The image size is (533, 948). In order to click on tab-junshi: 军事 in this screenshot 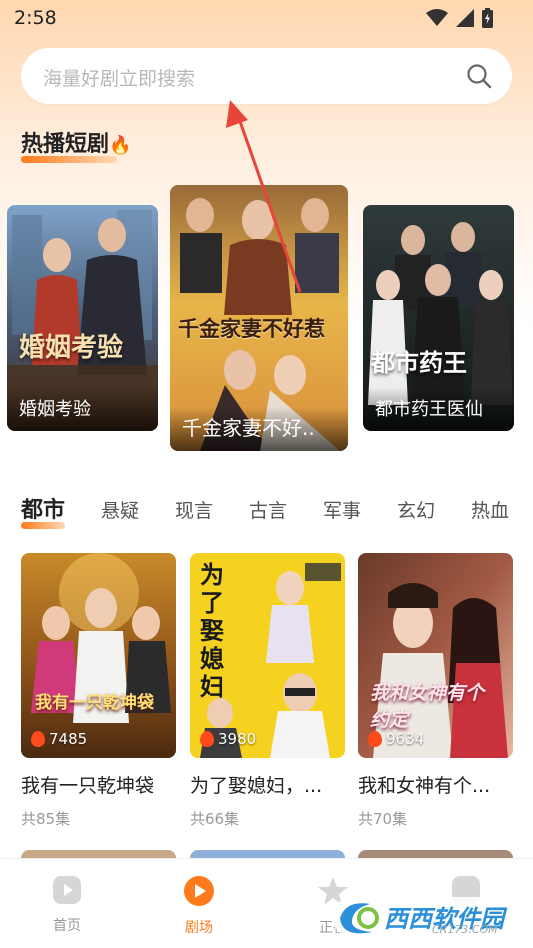, I will do `click(342, 509)`.